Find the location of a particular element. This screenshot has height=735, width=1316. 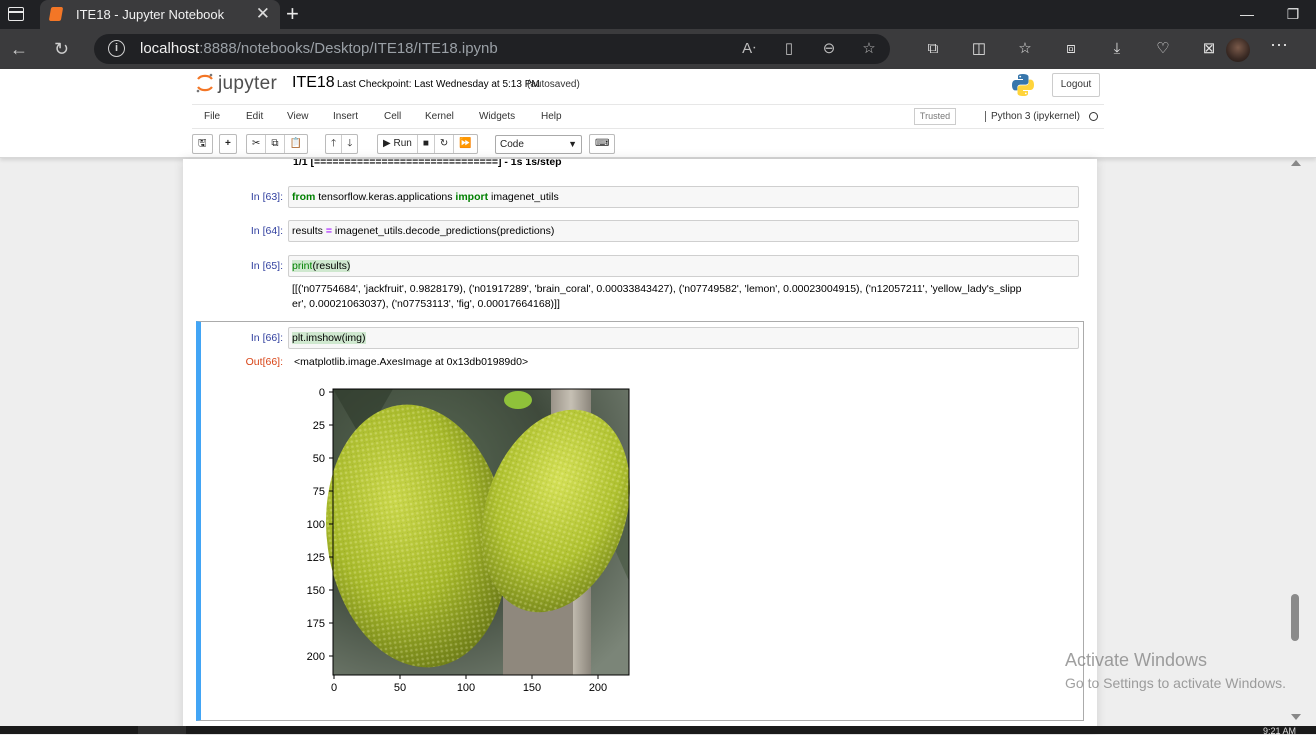

read-aloud-icon: Aᐧ is located at coordinates (749, 48).